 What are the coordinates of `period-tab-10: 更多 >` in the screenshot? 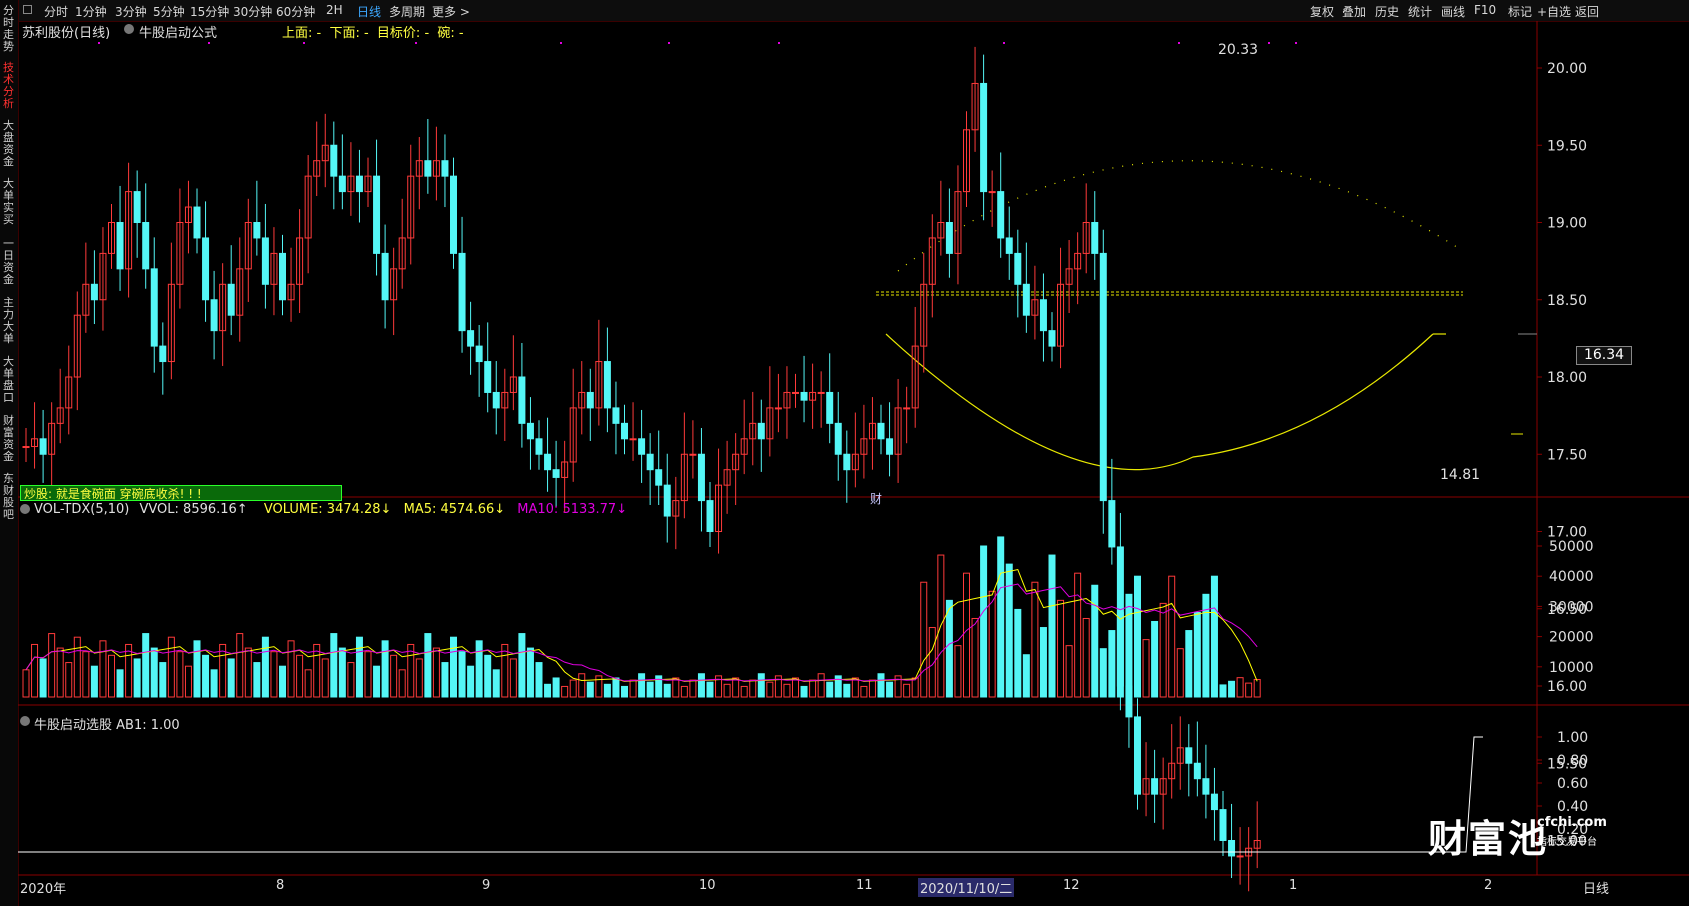 It's located at (451, 11).